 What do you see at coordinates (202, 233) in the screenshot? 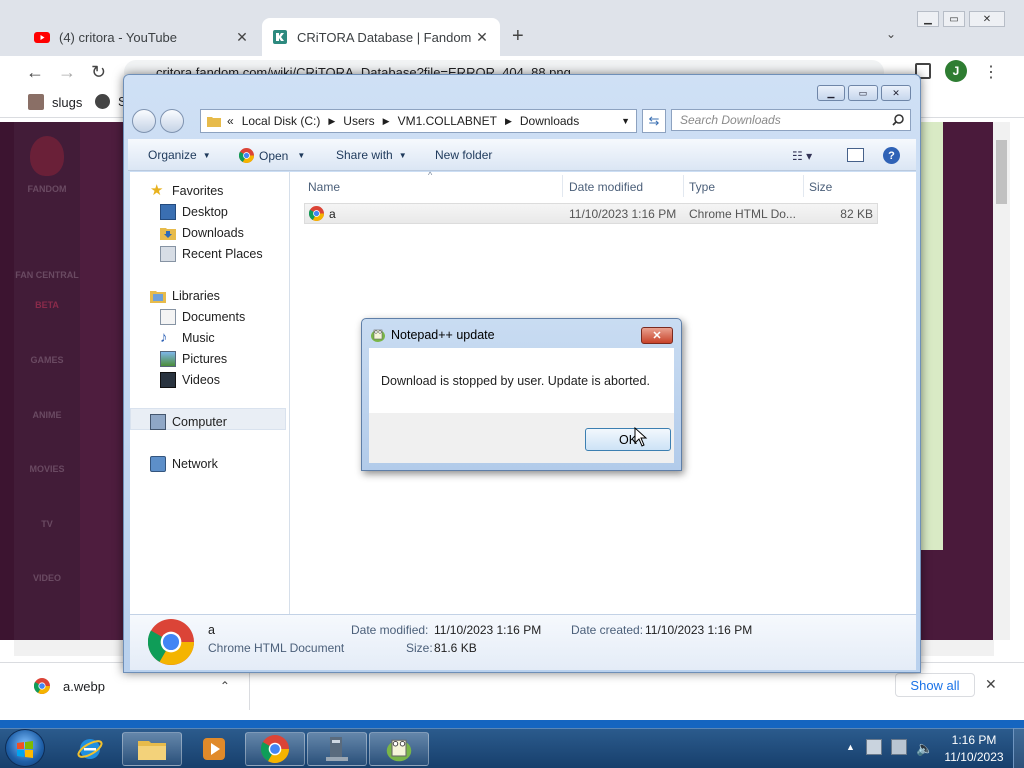
I see `nav-downloads: Downloads` at bounding box center [202, 233].